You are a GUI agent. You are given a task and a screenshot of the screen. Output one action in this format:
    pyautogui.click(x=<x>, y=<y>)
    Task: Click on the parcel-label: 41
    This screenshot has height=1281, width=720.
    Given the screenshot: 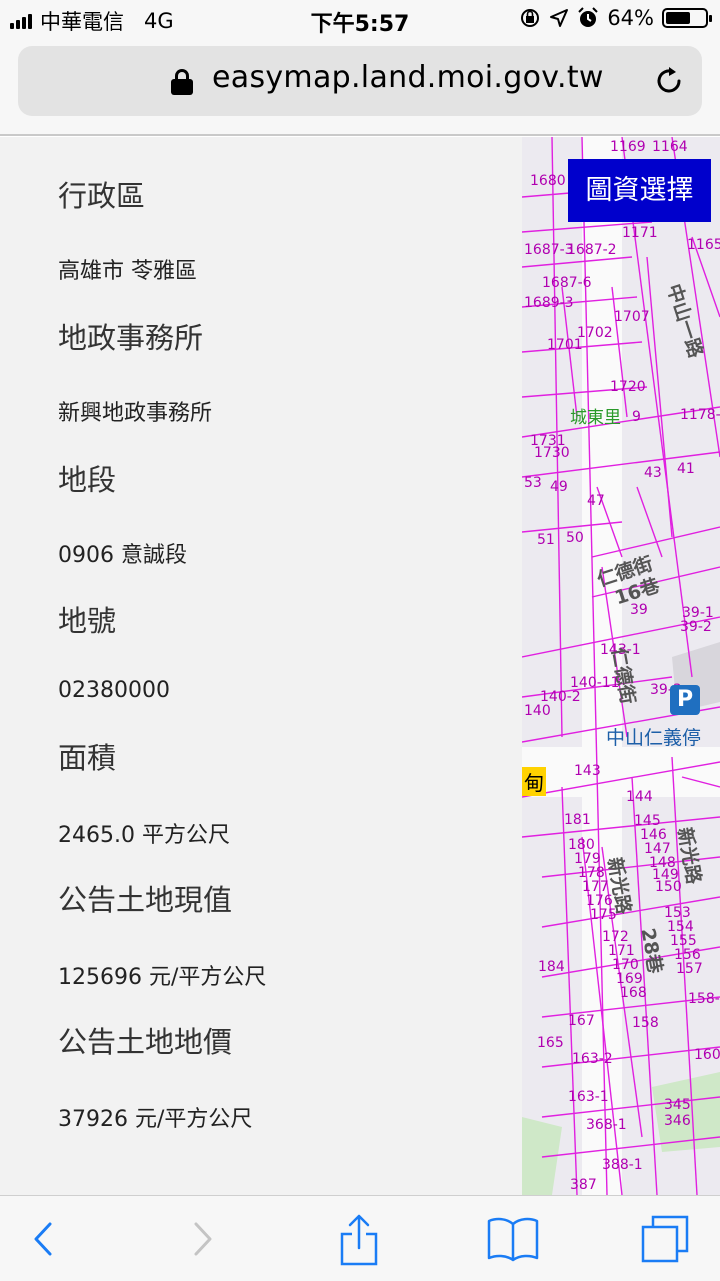 What is the action you would take?
    pyautogui.click(x=686, y=469)
    